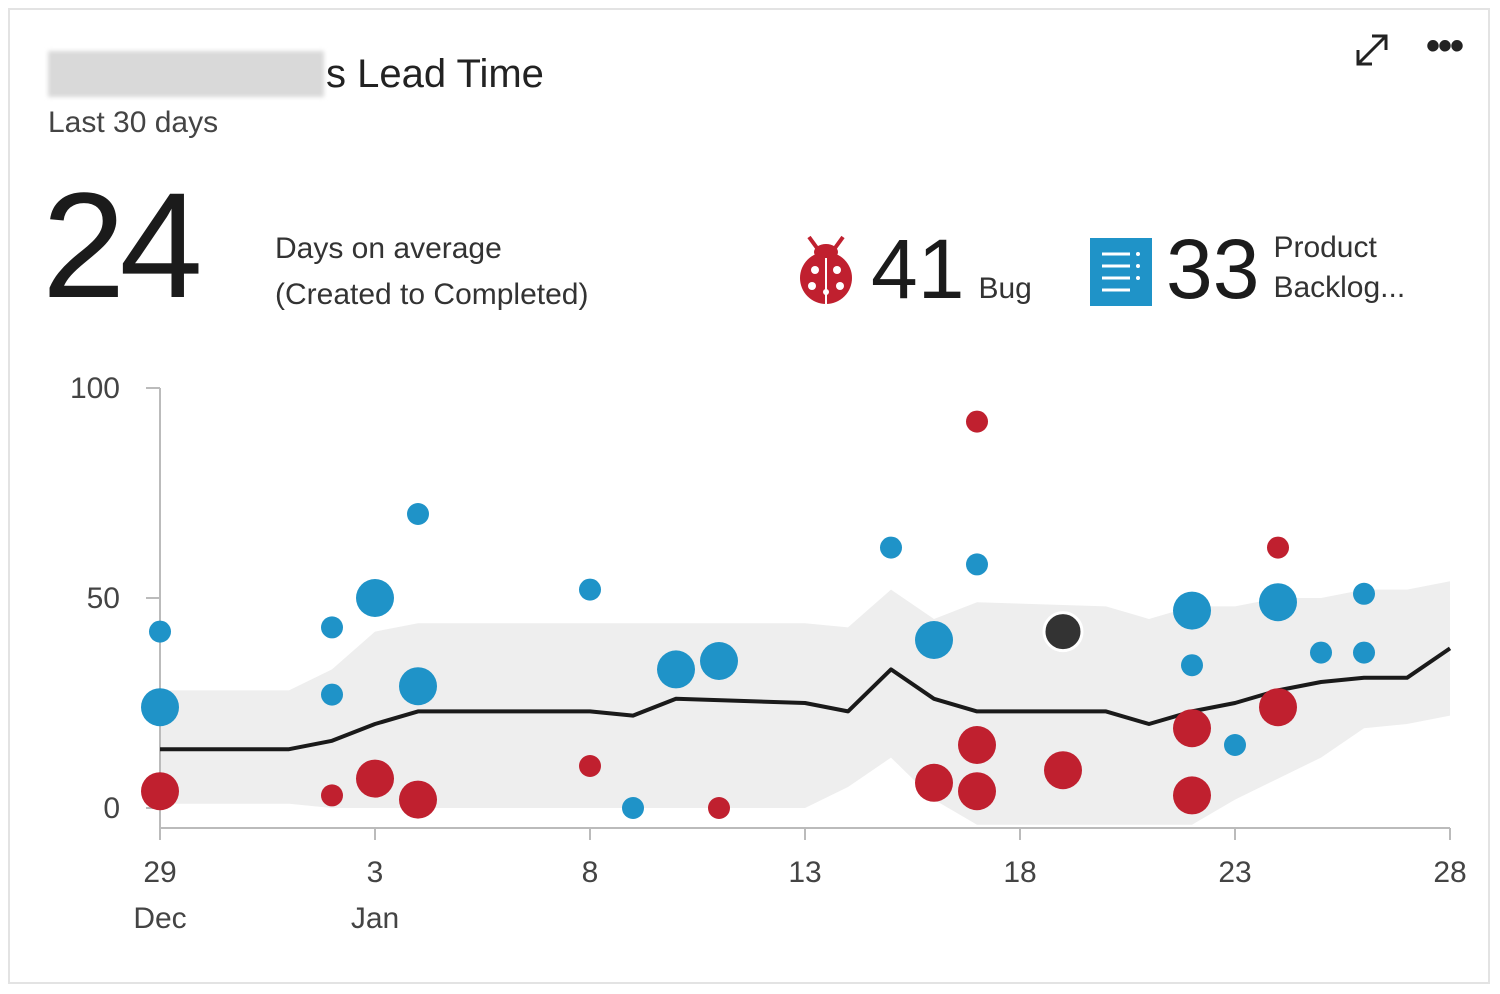 Image resolution: width=1500 pixels, height=994 pixels. What do you see at coordinates (1063, 632) in the screenshot?
I see `other-point` at bounding box center [1063, 632].